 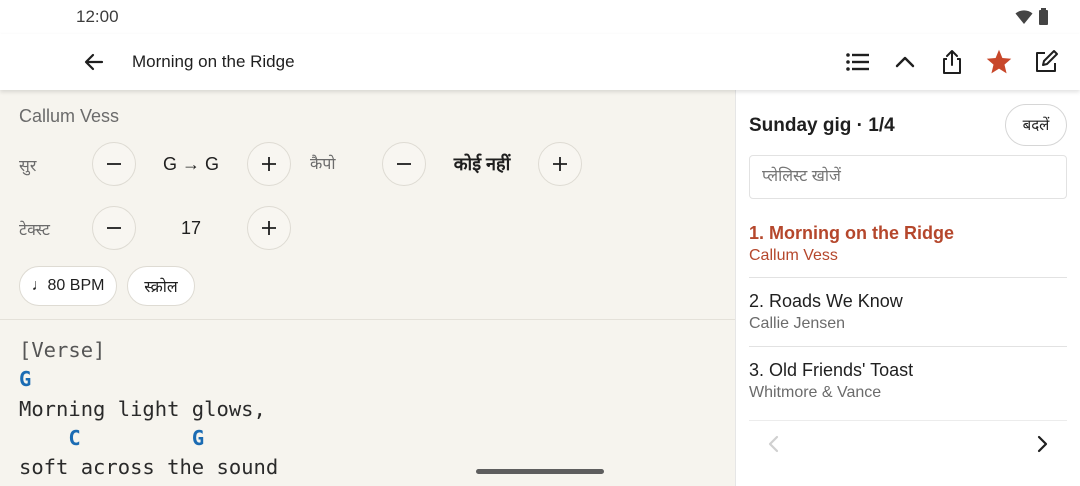 I want to click on transpose-value: G → G, so click(x=190, y=164).